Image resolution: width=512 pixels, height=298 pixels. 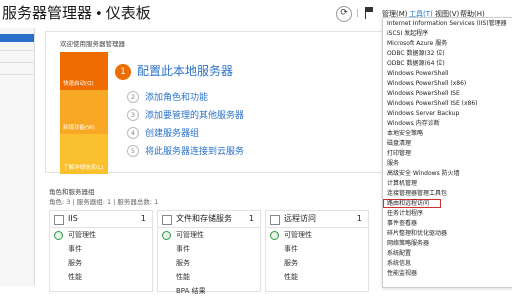 I want to click on menu-item-system-configuration: 系统配置, so click(x=399, y=254).